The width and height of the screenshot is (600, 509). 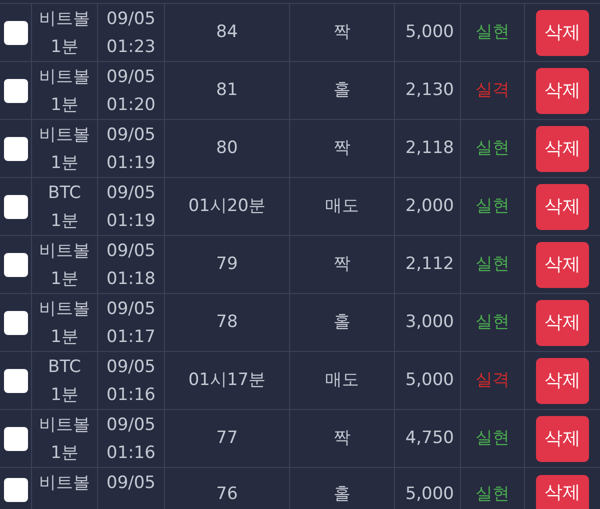 What do you see at coordinates (429, 438) in the screenshot?
I see `amount-label: 4,750` at bounding box center [429, 438].